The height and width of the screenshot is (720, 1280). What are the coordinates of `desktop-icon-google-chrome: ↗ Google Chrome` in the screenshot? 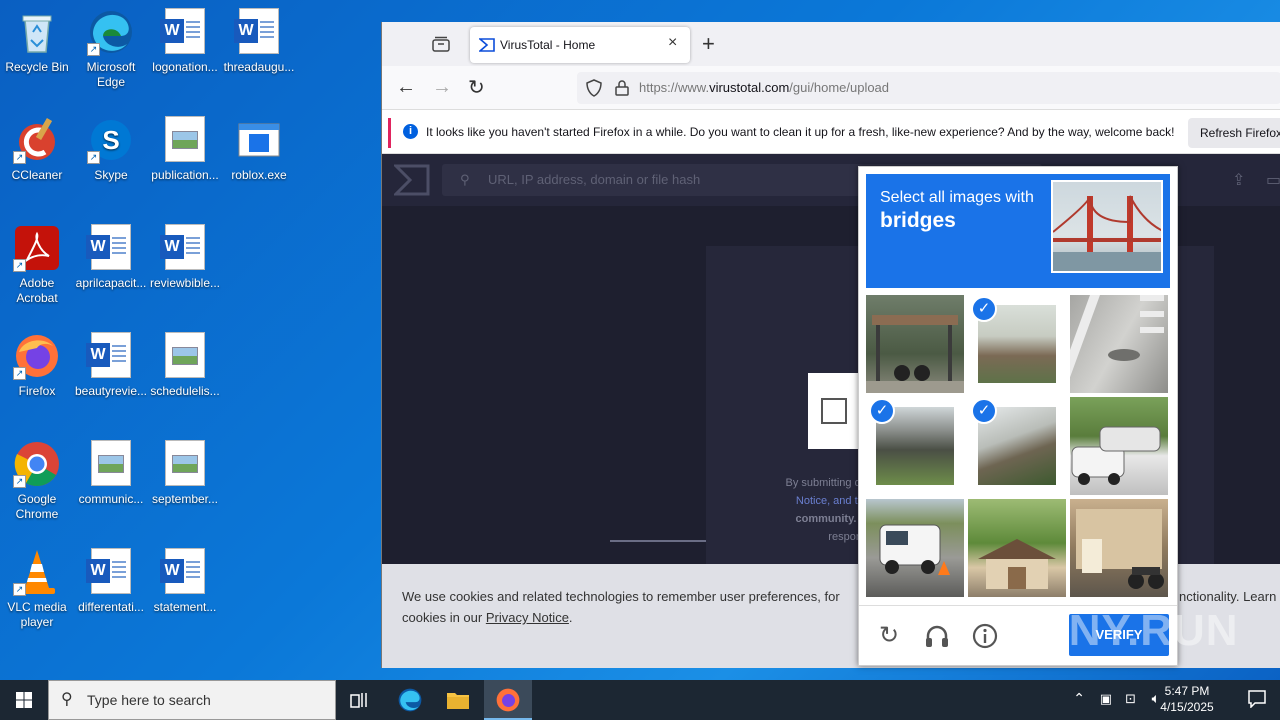 It's located at (37, 481).